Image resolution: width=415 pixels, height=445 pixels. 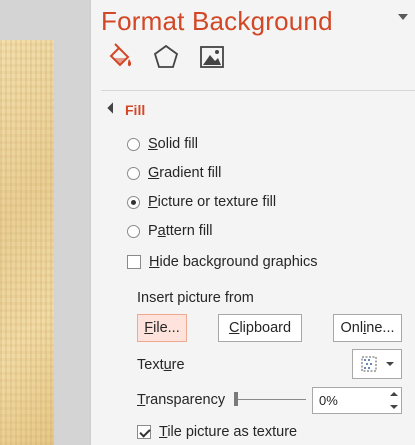 I want to click on spin-down-button, so click(x=394, y=407).